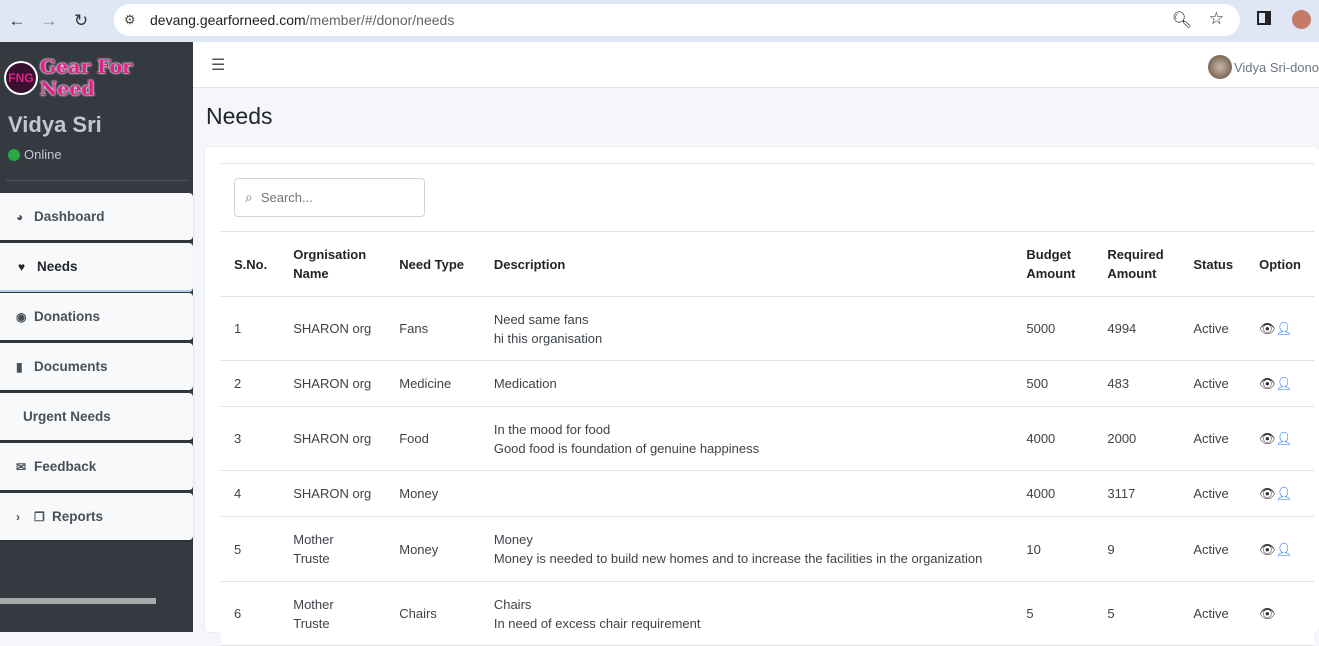 This screenshot has height=646, width=1319. What do you see at coordinates (251, 328) in the screenshot?
I see `cell-sno: 1` at bounding box center [251, 328].